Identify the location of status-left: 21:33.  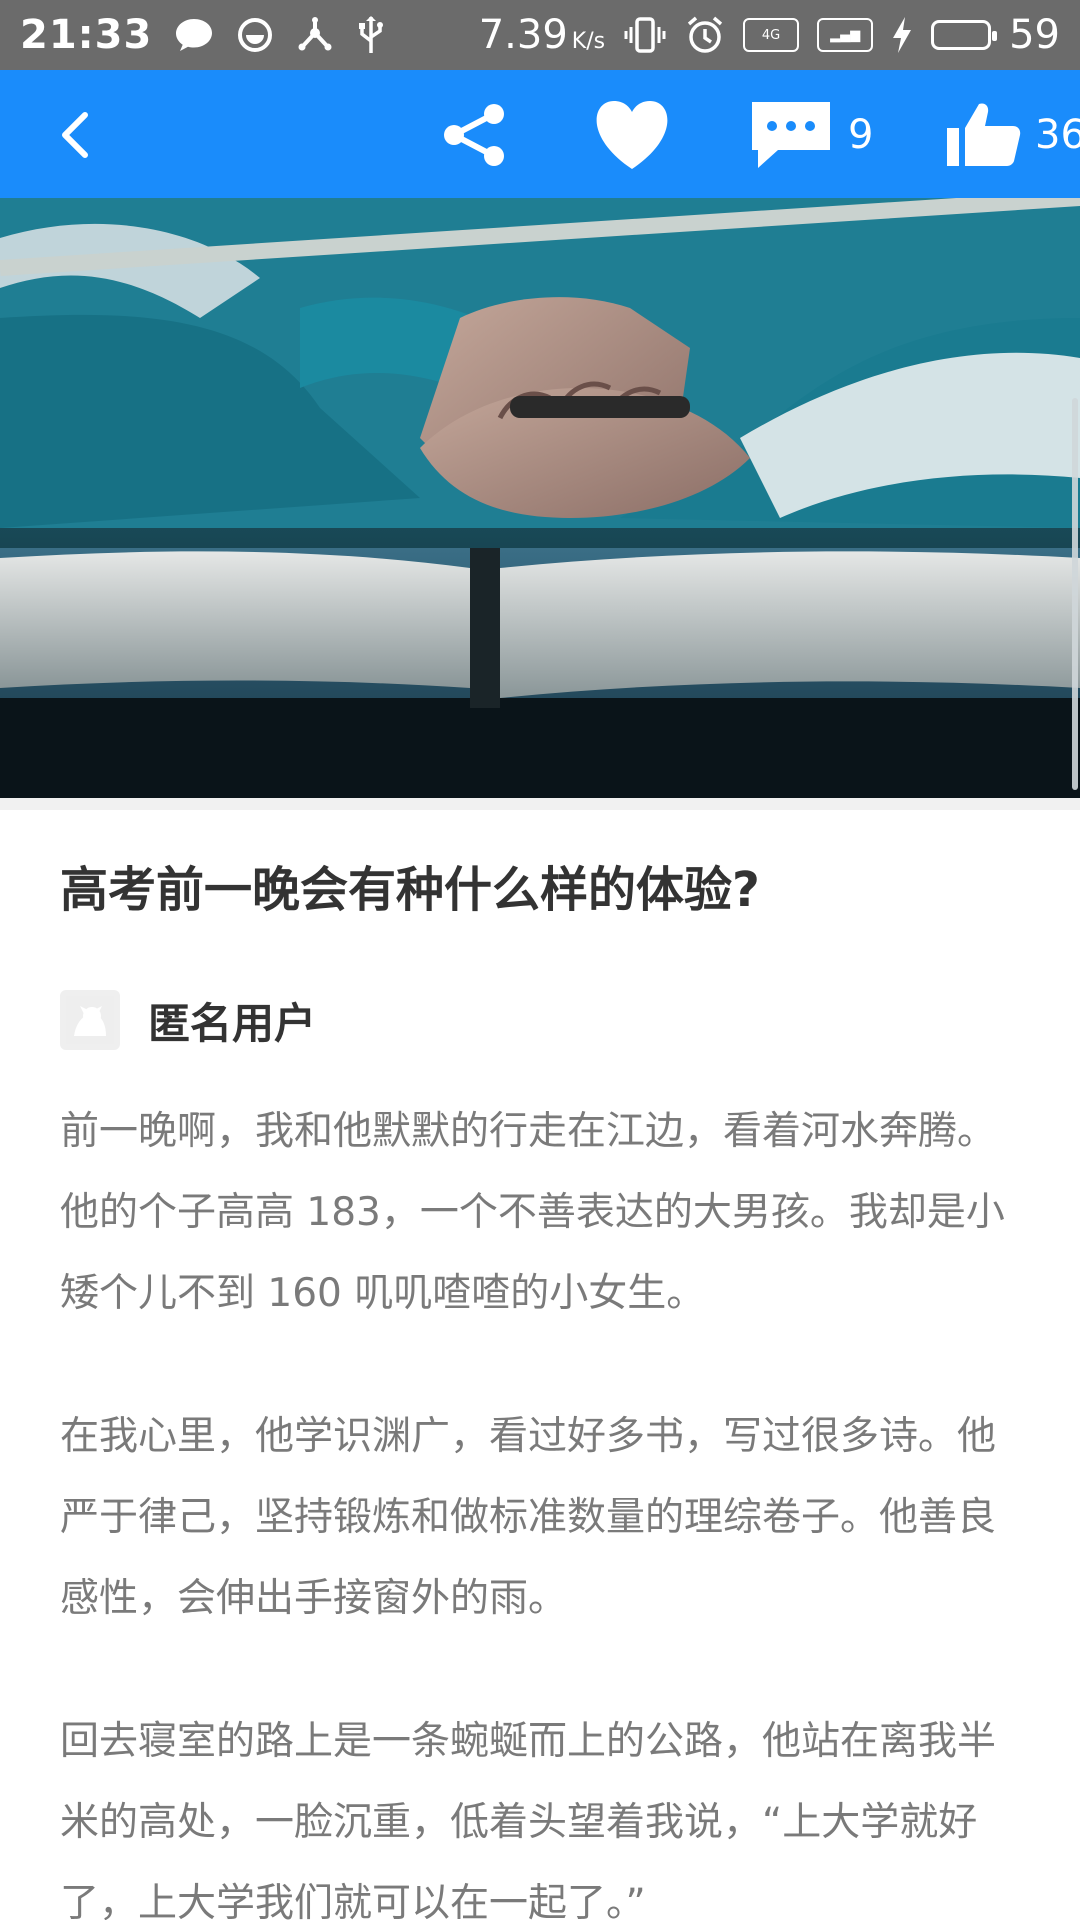
(203, 35).